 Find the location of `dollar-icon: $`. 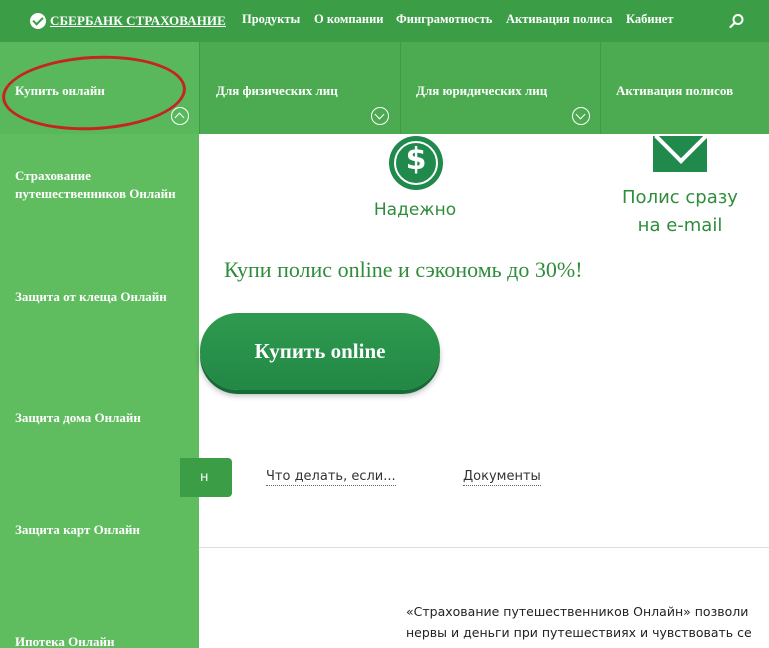

dollar-icon: $ is located at coordinates (416, 163).